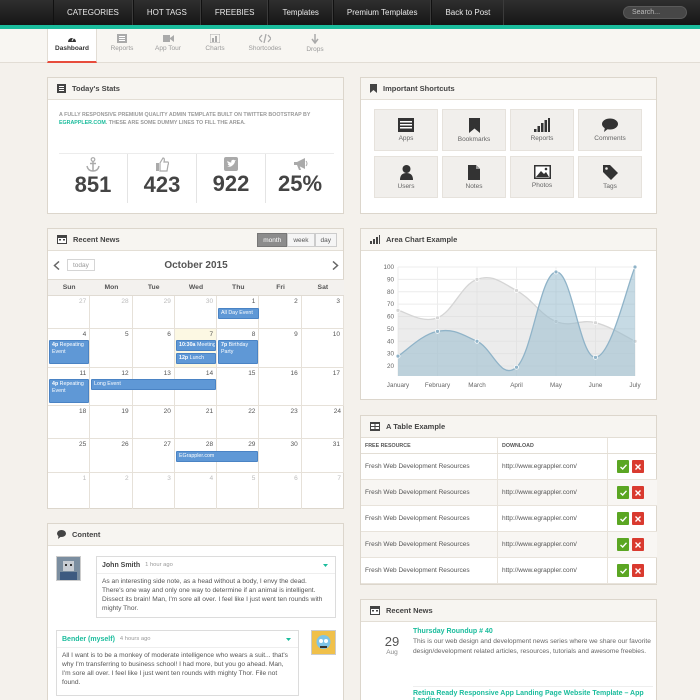  I want to click on calendar-day: 17, so click(323, 386).